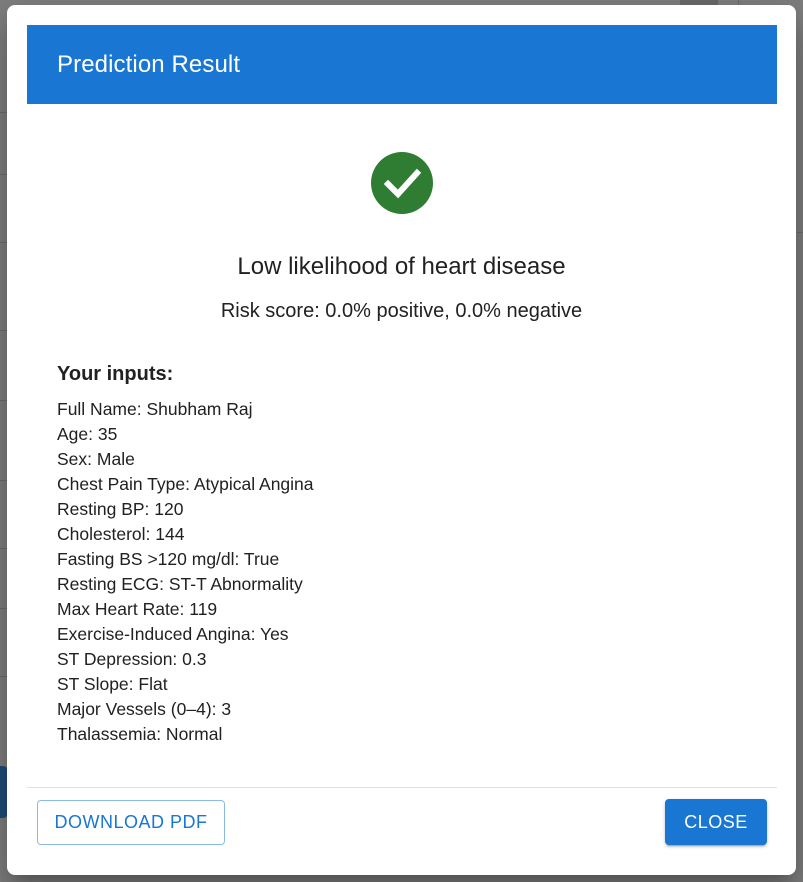 This screenshot has height=882, width=803. I want to click on input-resting-bp: Resting BP: 120, so click(120, 509).